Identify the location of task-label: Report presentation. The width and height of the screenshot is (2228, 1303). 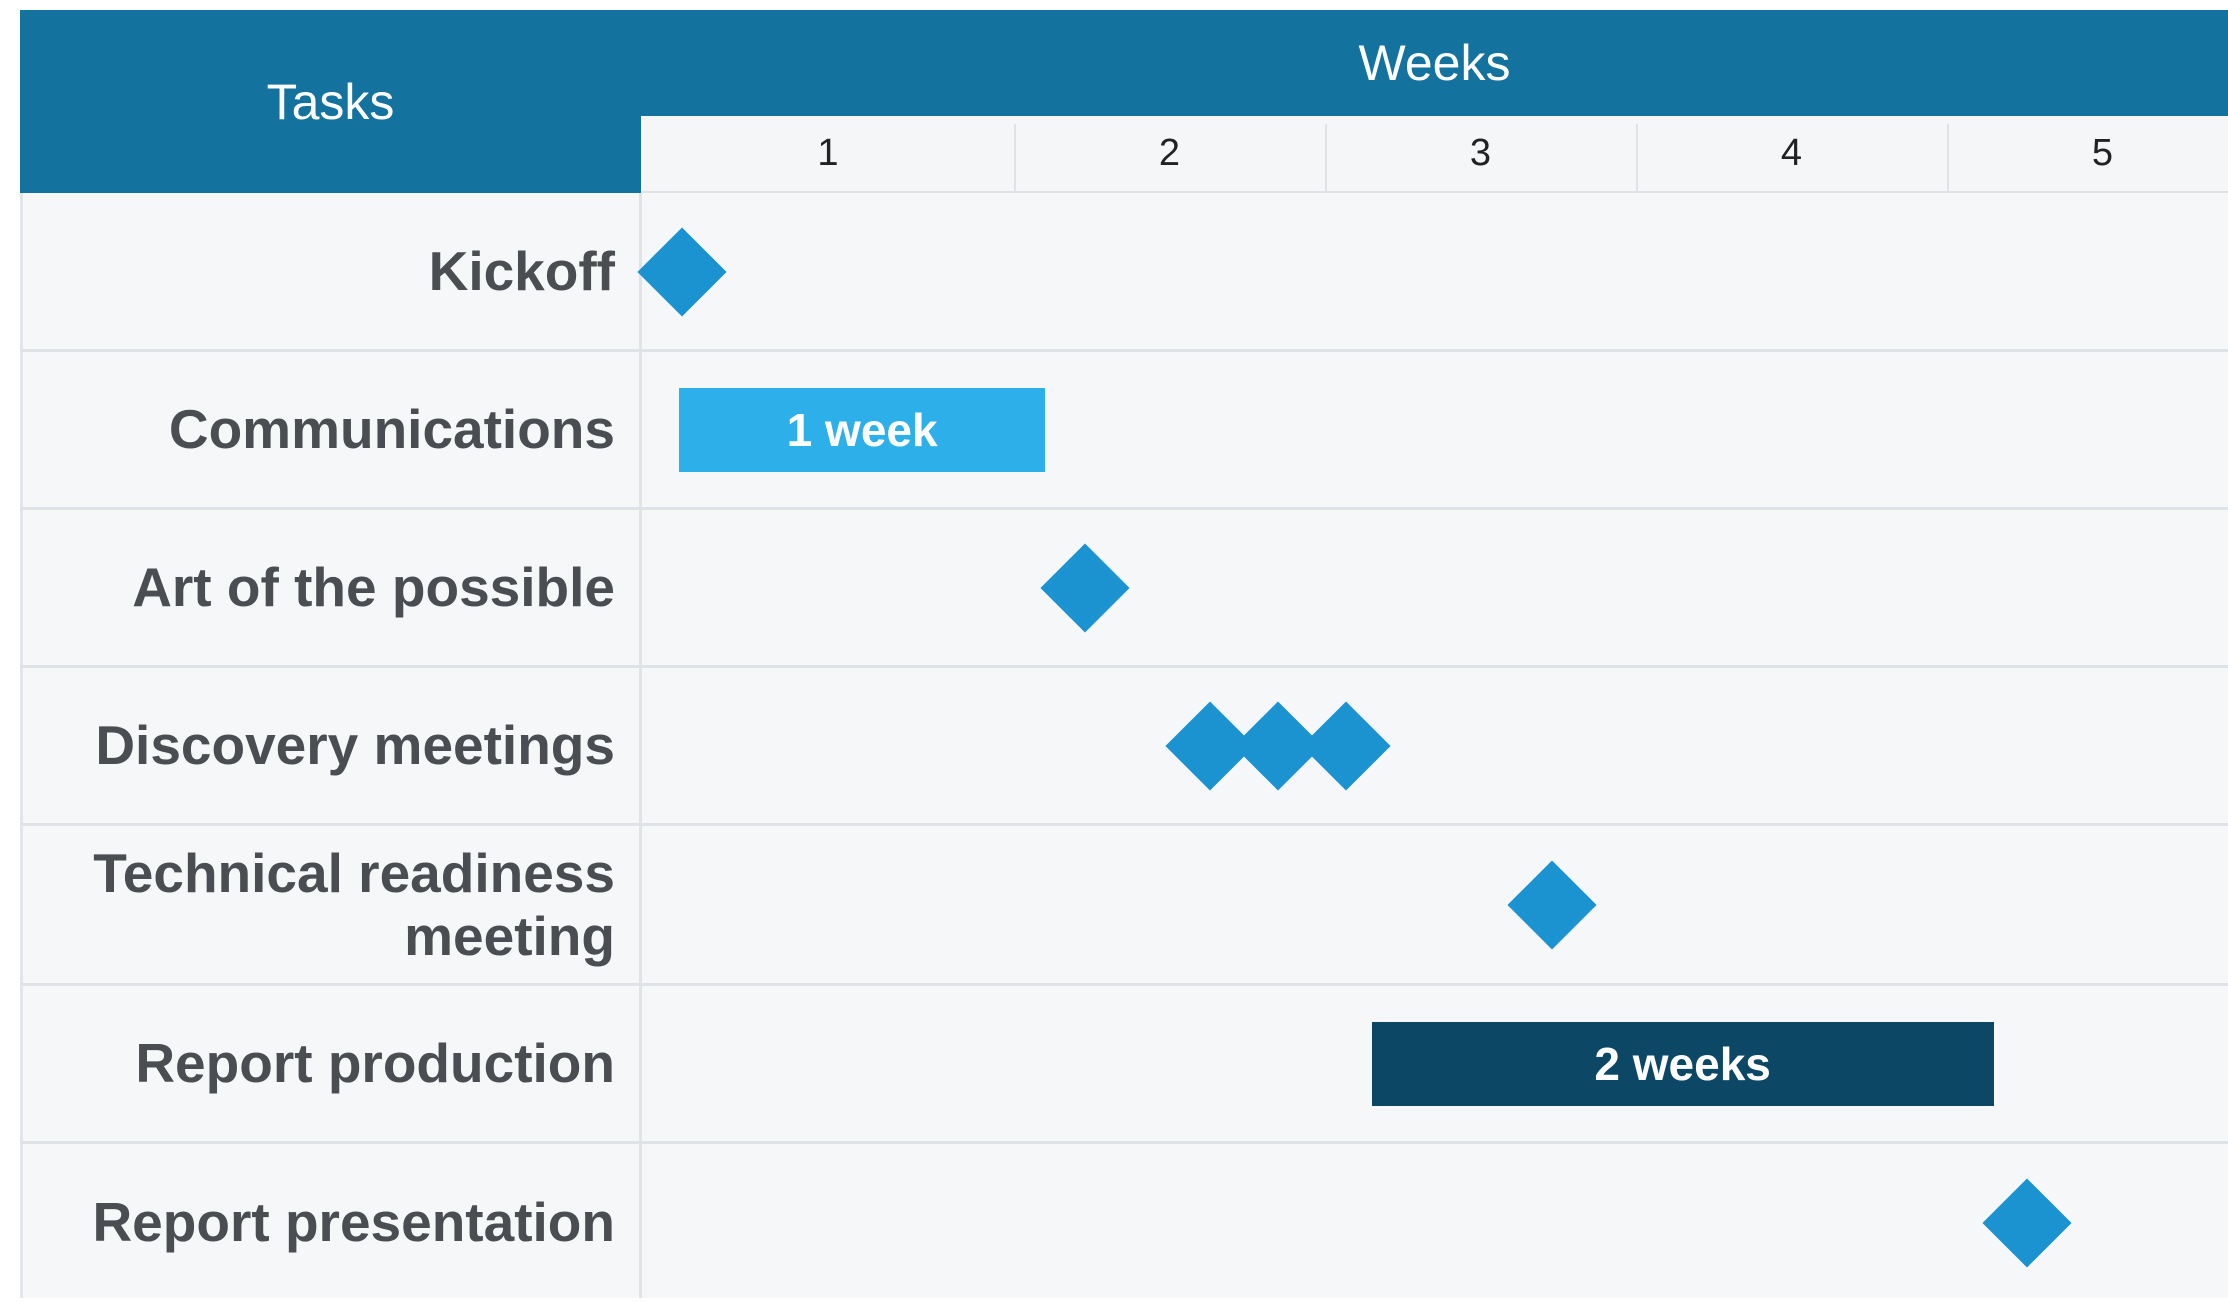
(317, 1223).